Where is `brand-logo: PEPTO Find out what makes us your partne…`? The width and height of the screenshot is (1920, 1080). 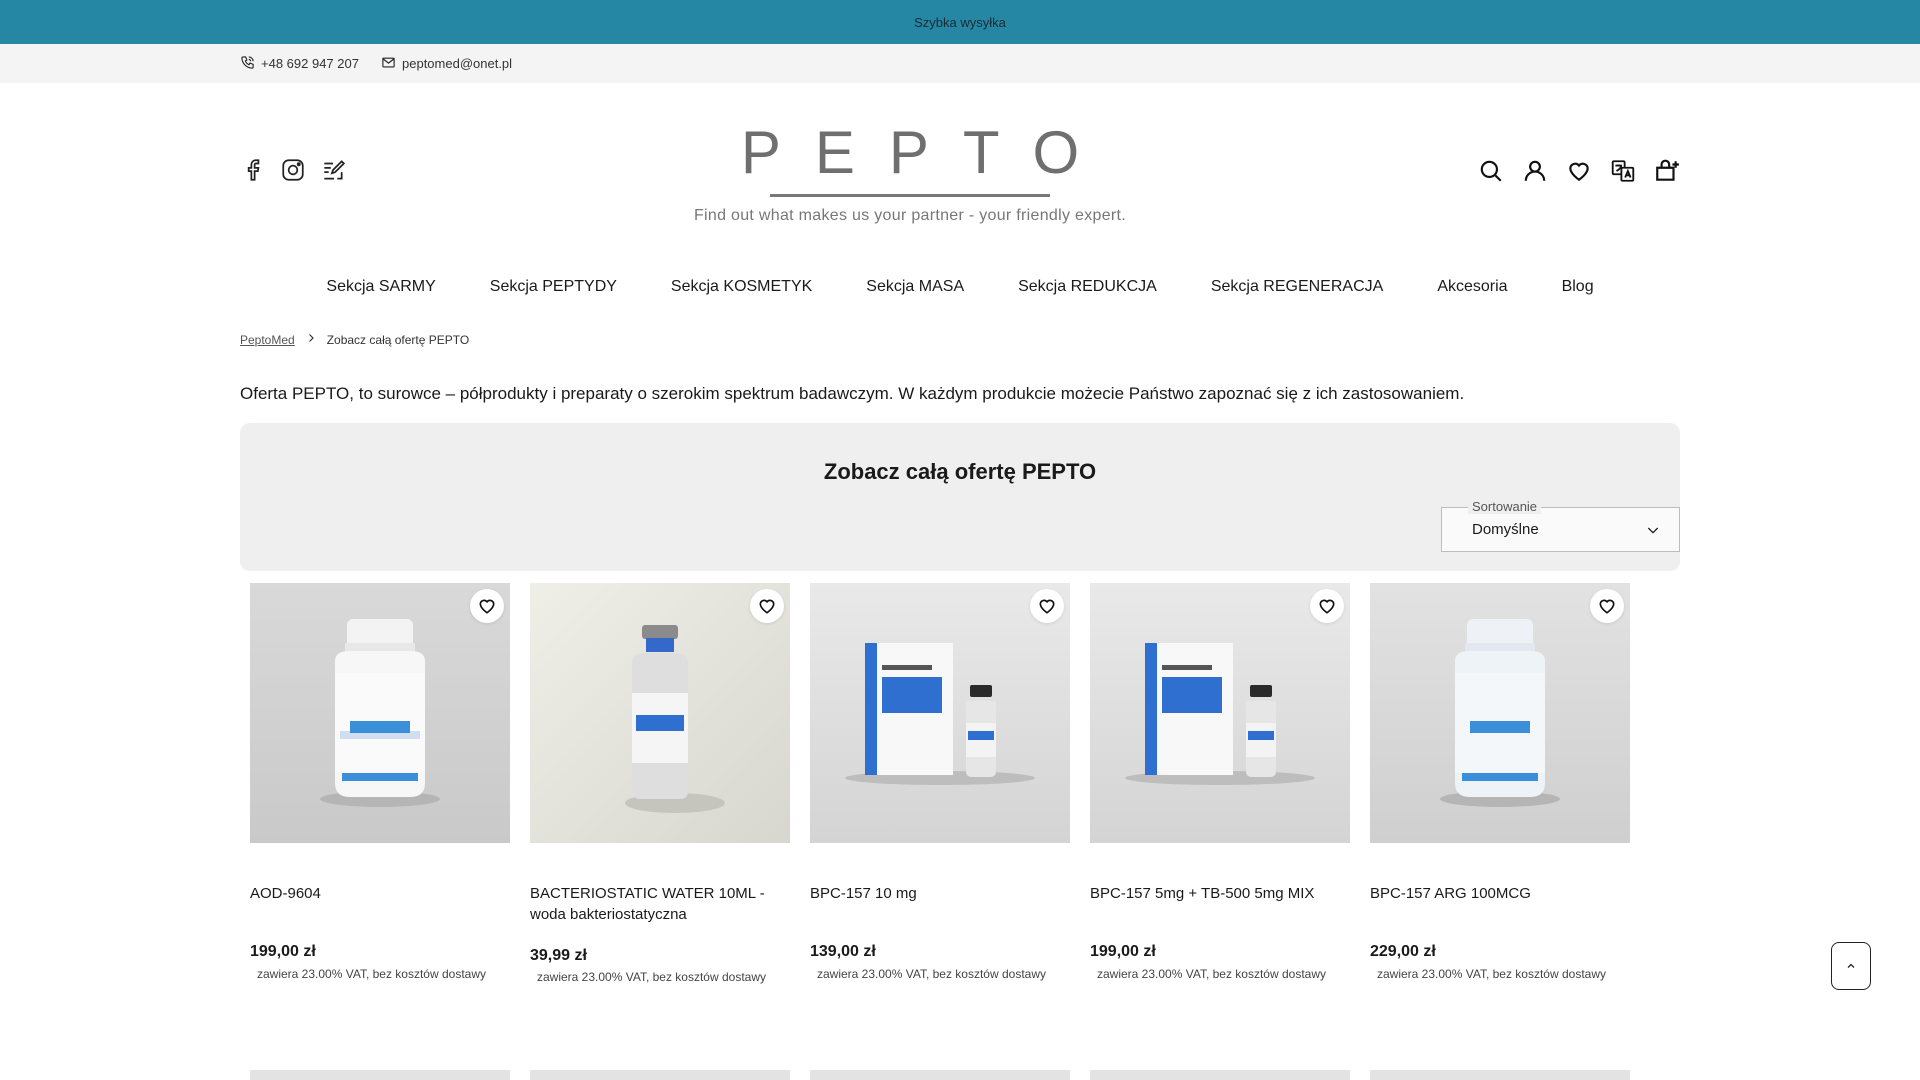 brand-logo: PEPTO Find out what makes us your partne… is located at coordinates (910, 183).